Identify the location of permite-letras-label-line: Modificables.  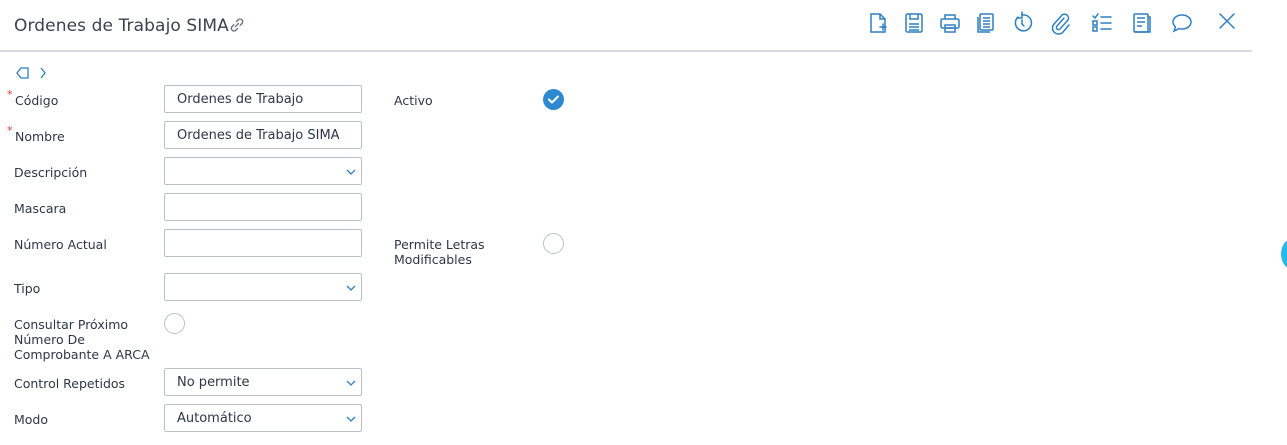
(433, 259).